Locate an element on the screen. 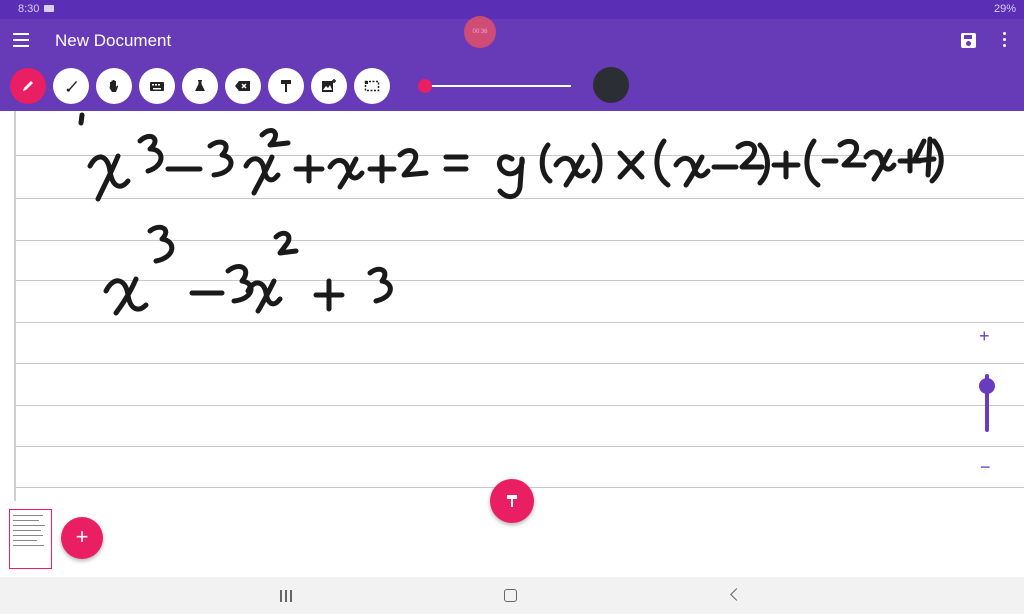 The image size is (1024, 614). pen-color-button is located at coordinates (611, 85).